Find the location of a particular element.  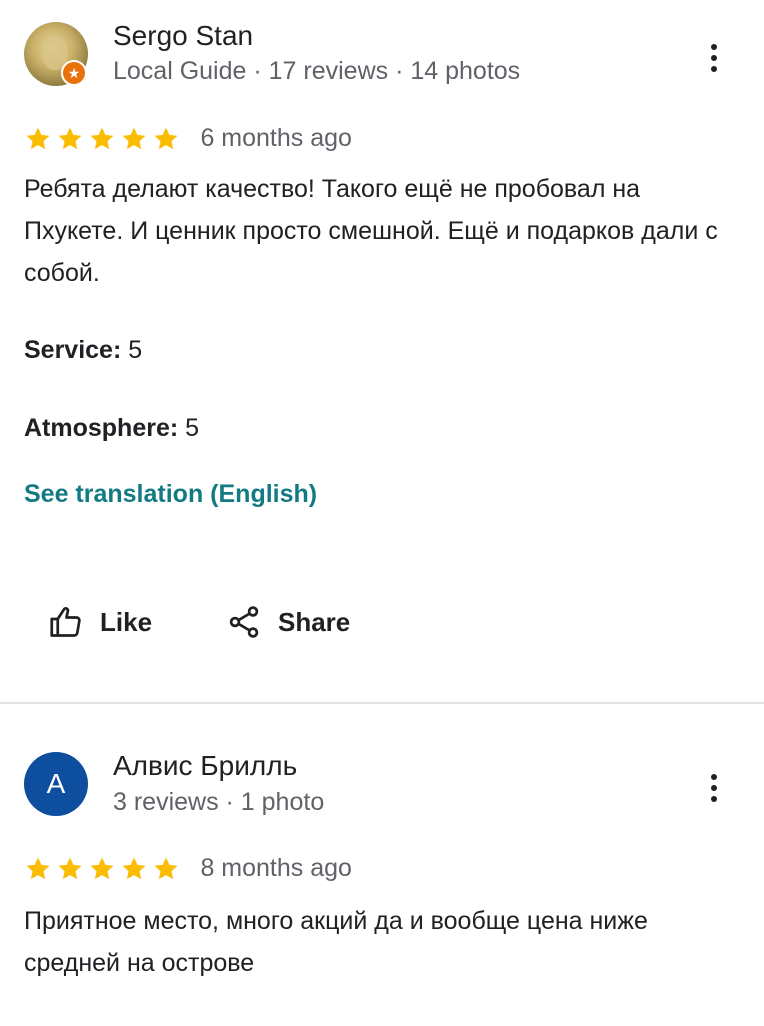

rating-row: 8 months ago is located at coordinates (188, 870).